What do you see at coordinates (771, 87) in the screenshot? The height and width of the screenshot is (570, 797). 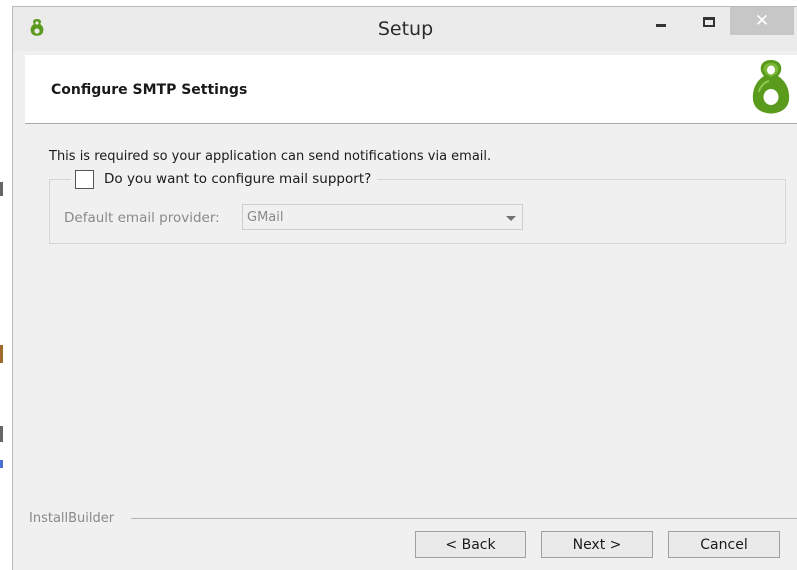 I see `installbuilder-logo-icon` at bounding box center [771, 87].